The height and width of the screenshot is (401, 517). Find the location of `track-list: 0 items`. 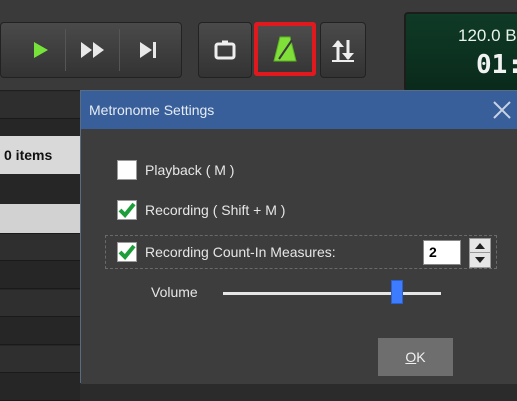

track-list: 0 items is located at coordinates (40, 246).